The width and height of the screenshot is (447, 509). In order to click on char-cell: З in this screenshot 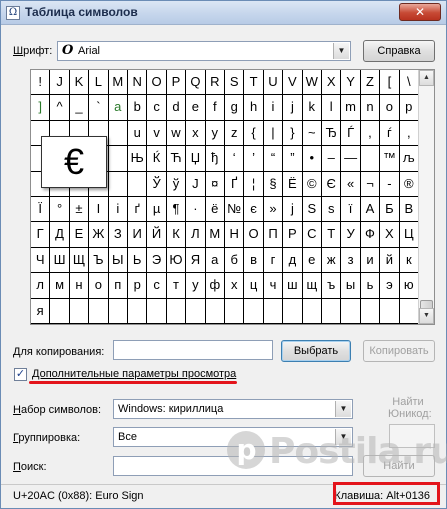, I will do `click(118, 235)`.